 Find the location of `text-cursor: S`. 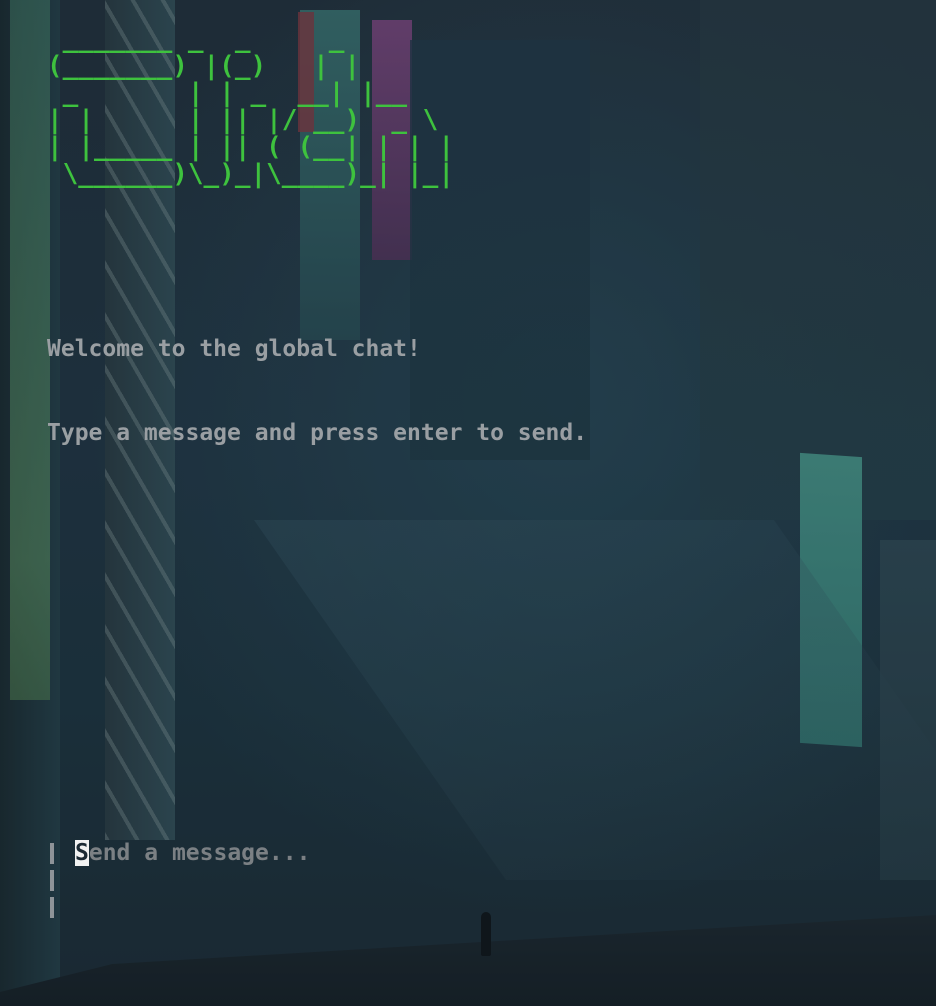

text-cursor: S is located at coordinates (82, 853).